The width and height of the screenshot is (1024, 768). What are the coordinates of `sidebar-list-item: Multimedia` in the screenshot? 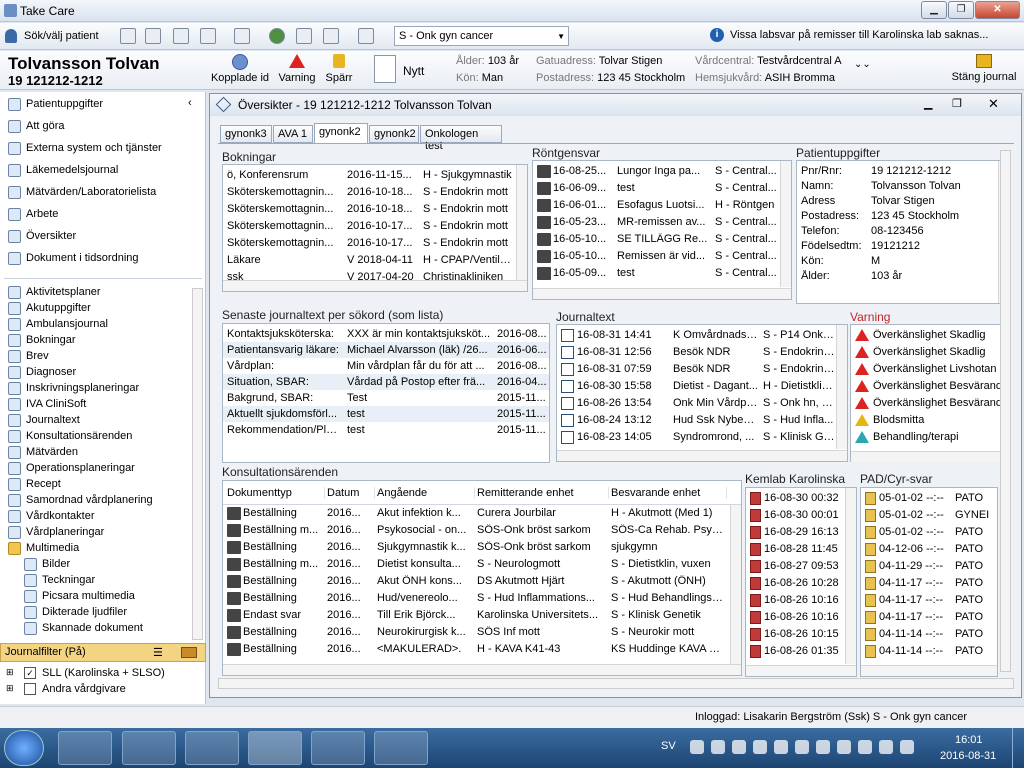 It's located at (96, 549).